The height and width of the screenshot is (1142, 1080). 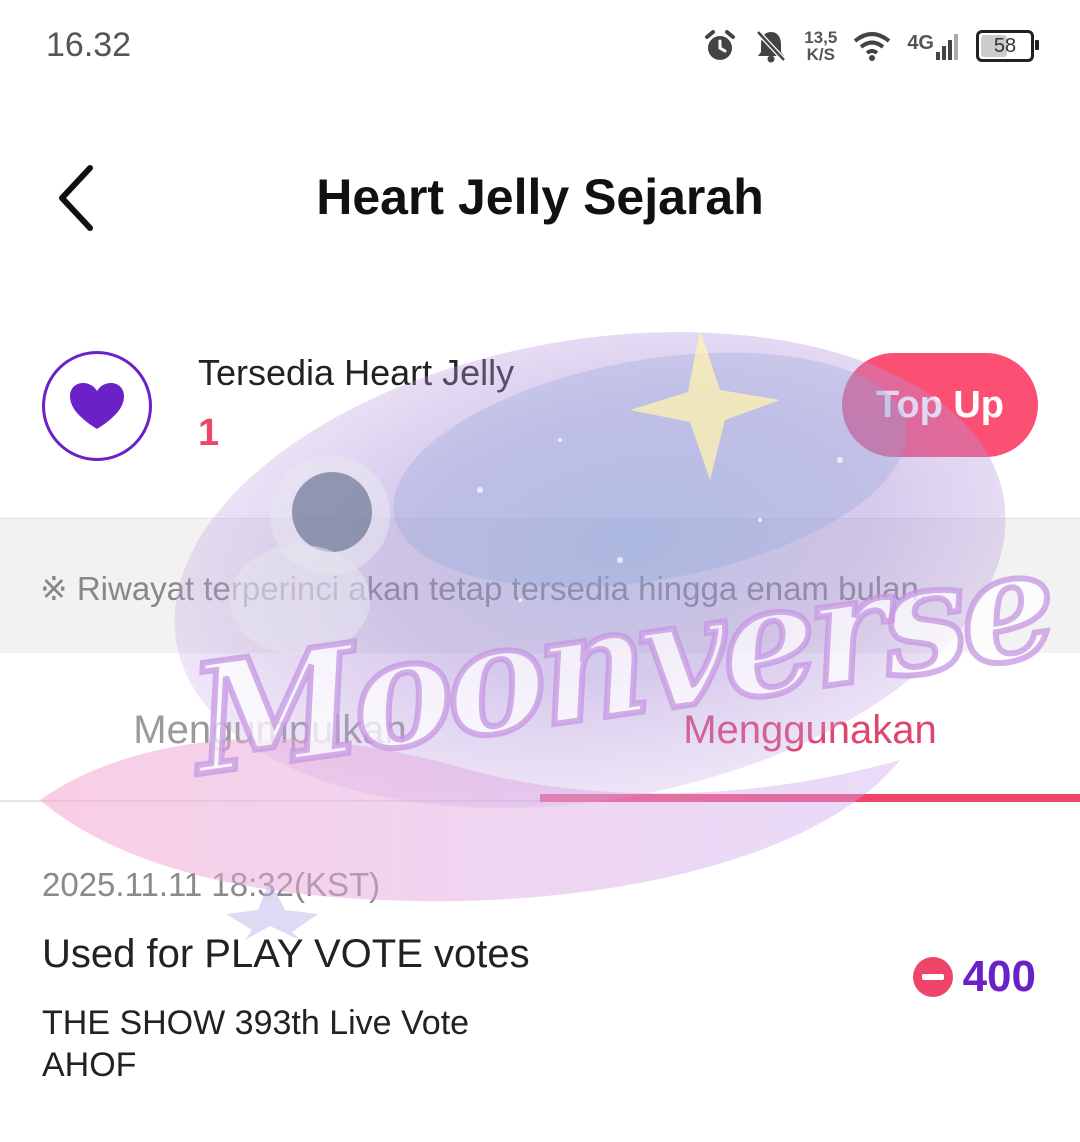 What do you see at coordinates (999, 976) in the screenshot?
I see `amount-value: 400` at bounding box center [999, 976].